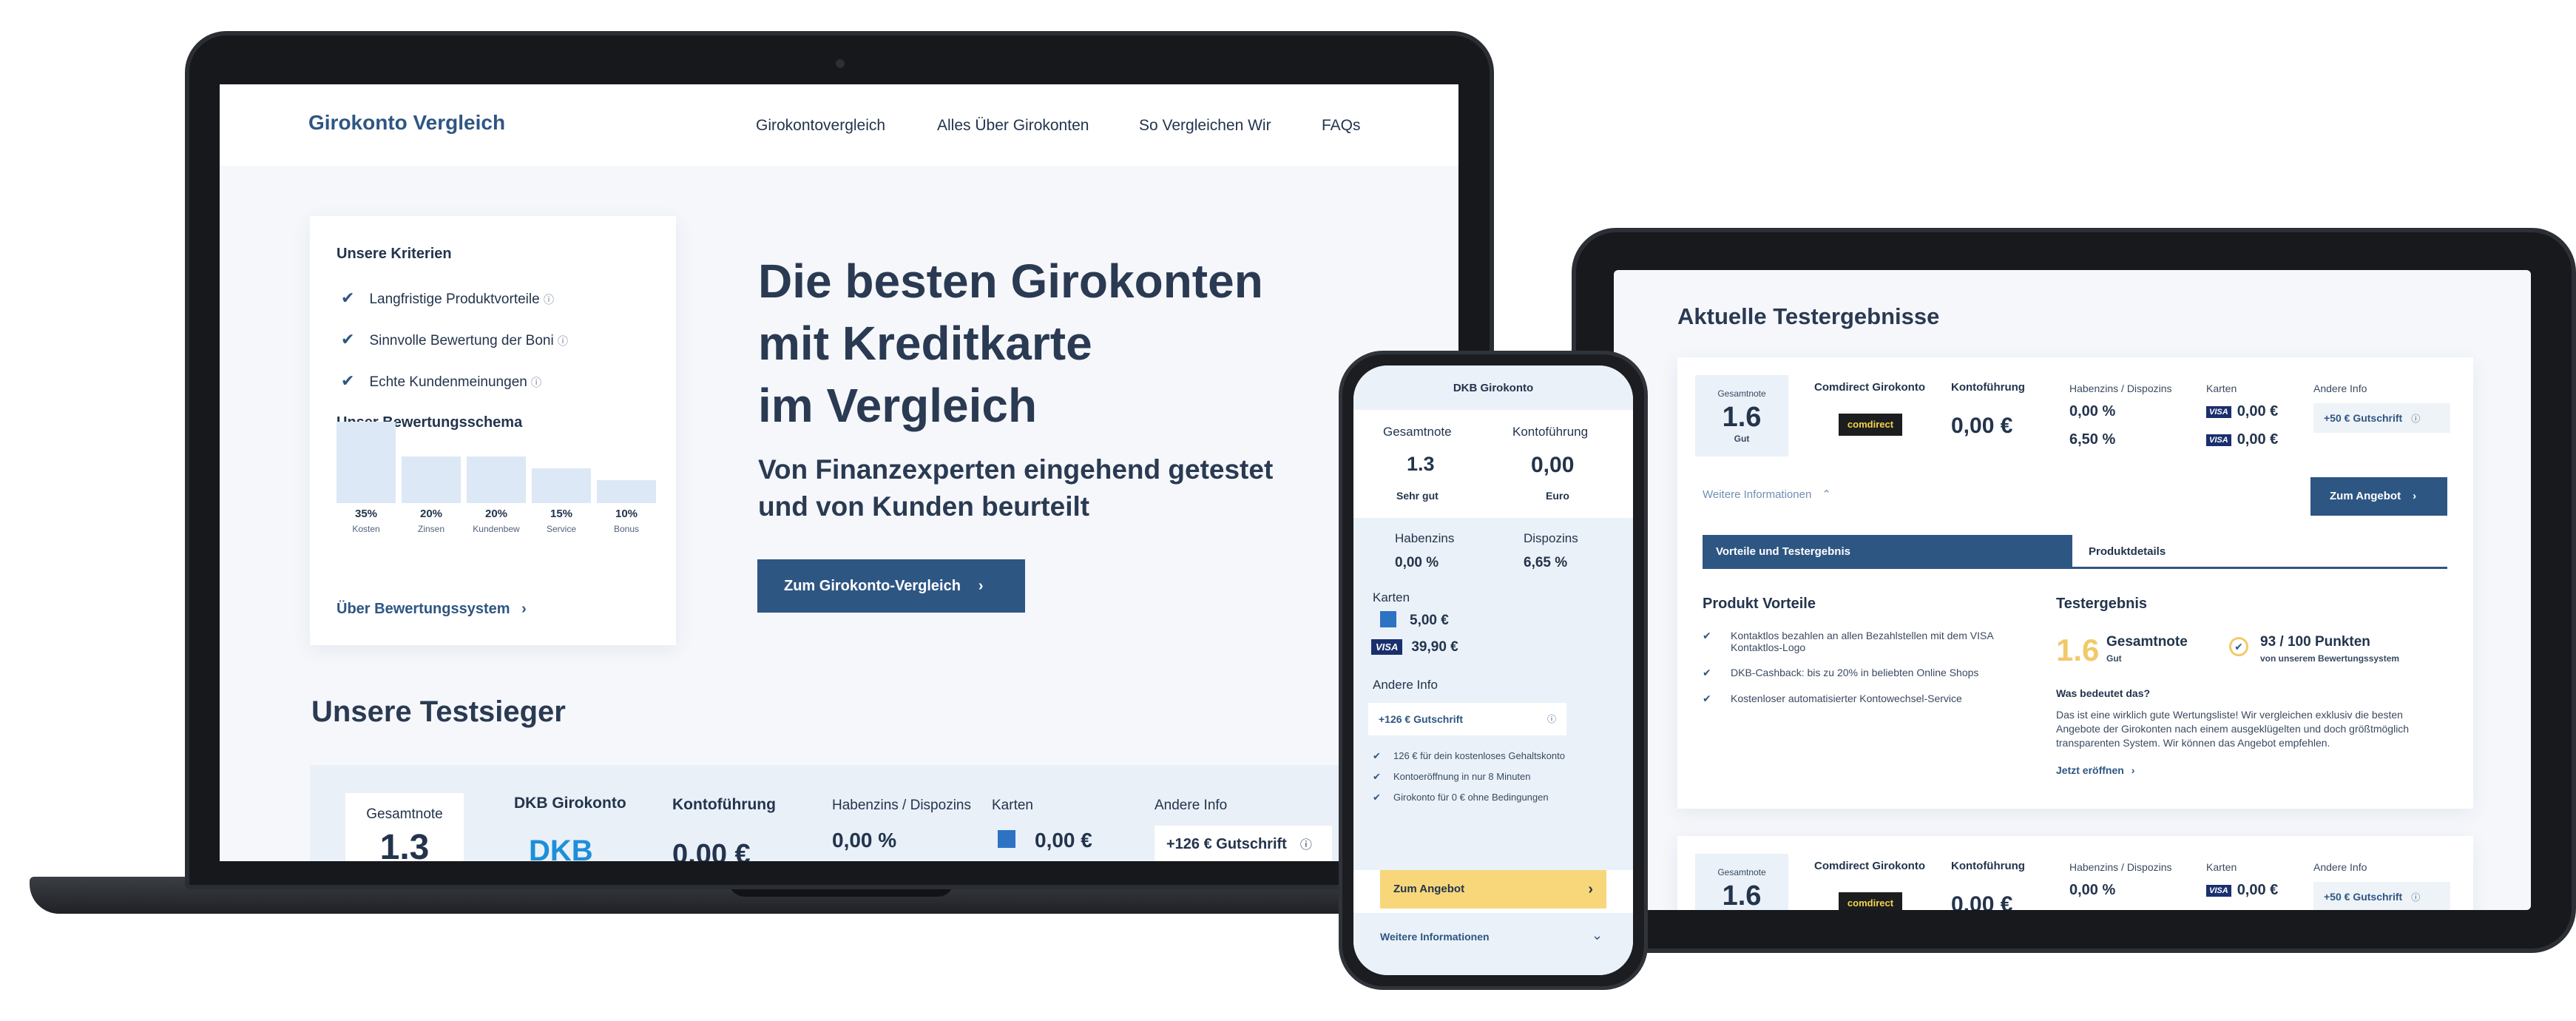 The height and width of the screenshot is (1021, 2576). I want to click on rating-system-link: Über Bewertungssystem ›, so click(432, 609).